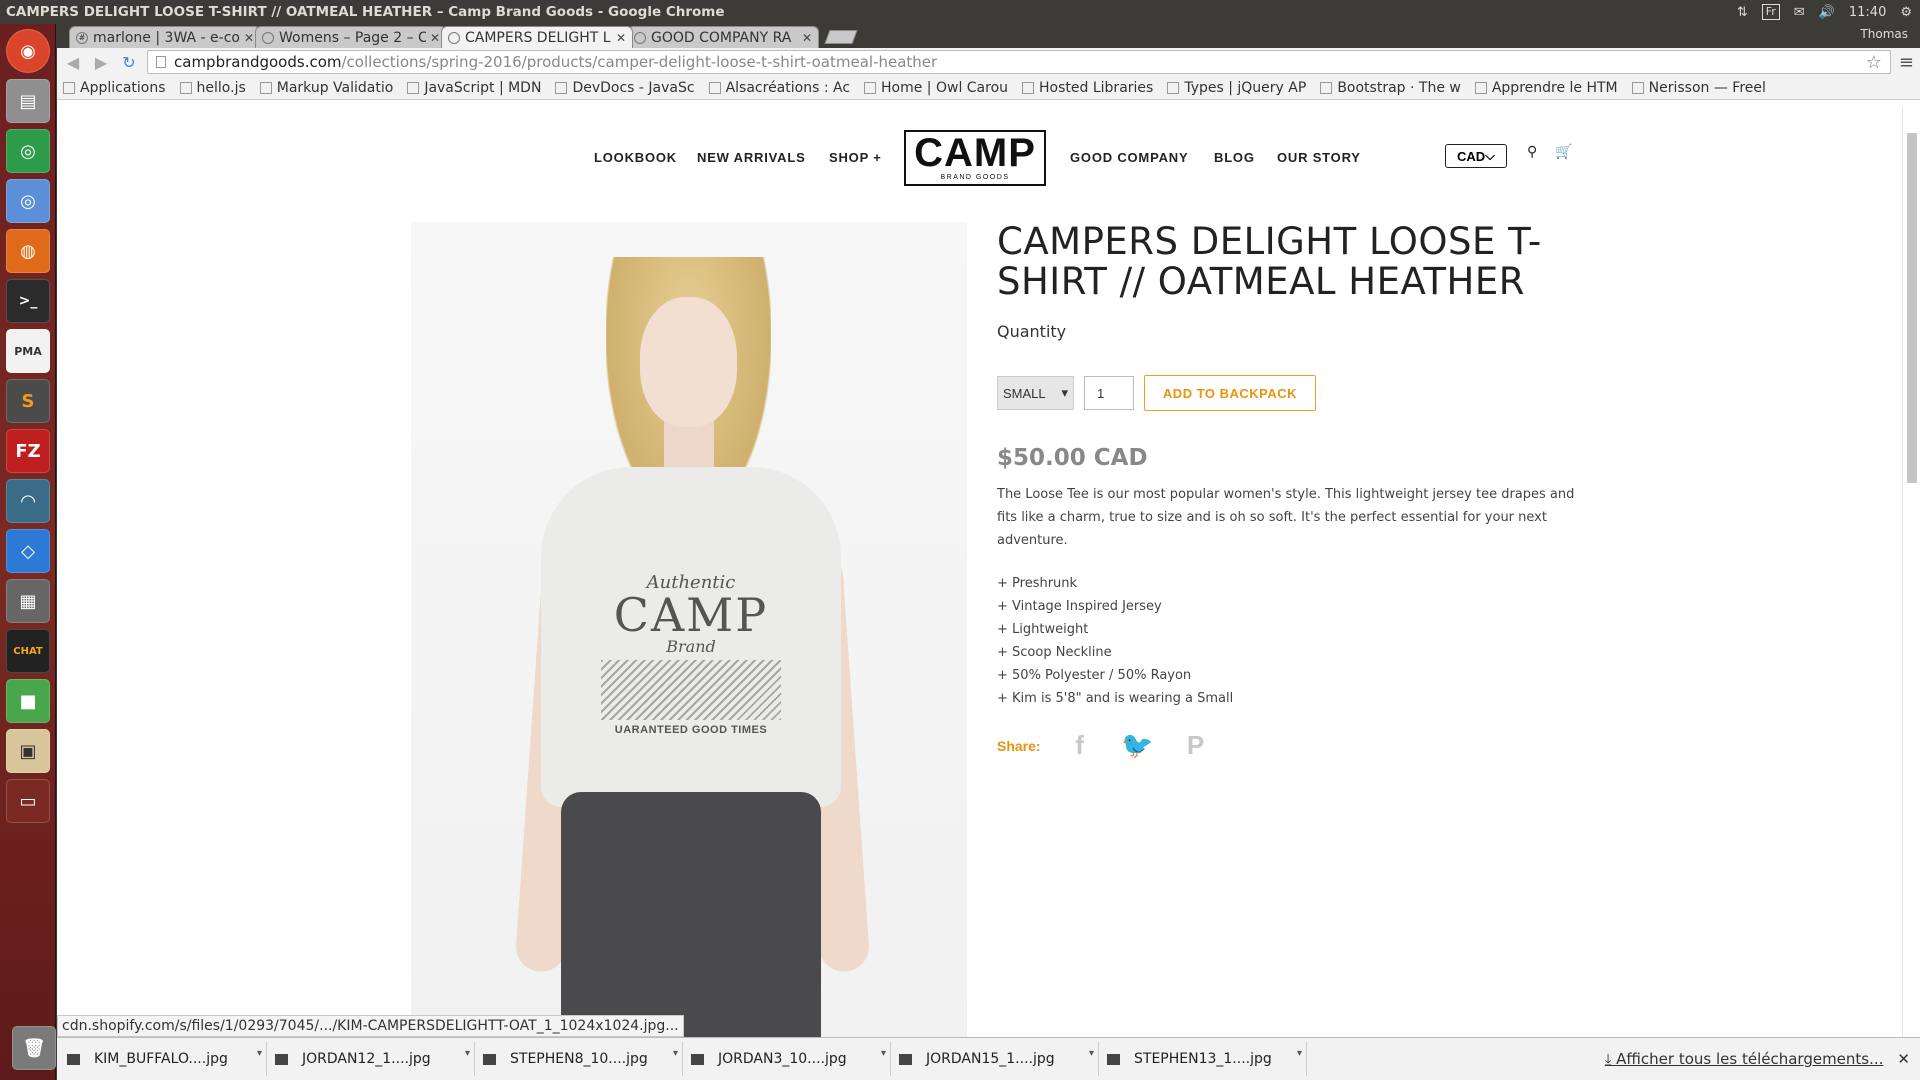  I want to click on size-select: SMALL ▾, so click(1035, 393).